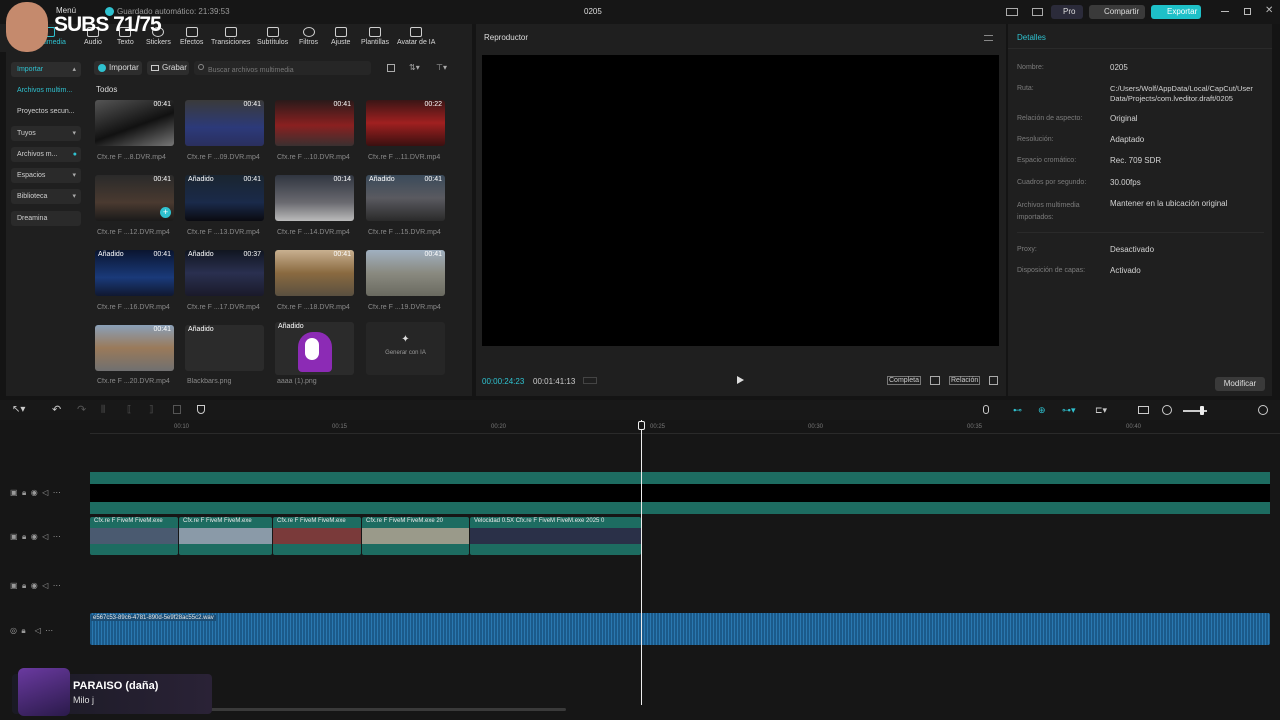  I want to click on media-item-5: 00:41 +, so click(134, 198).